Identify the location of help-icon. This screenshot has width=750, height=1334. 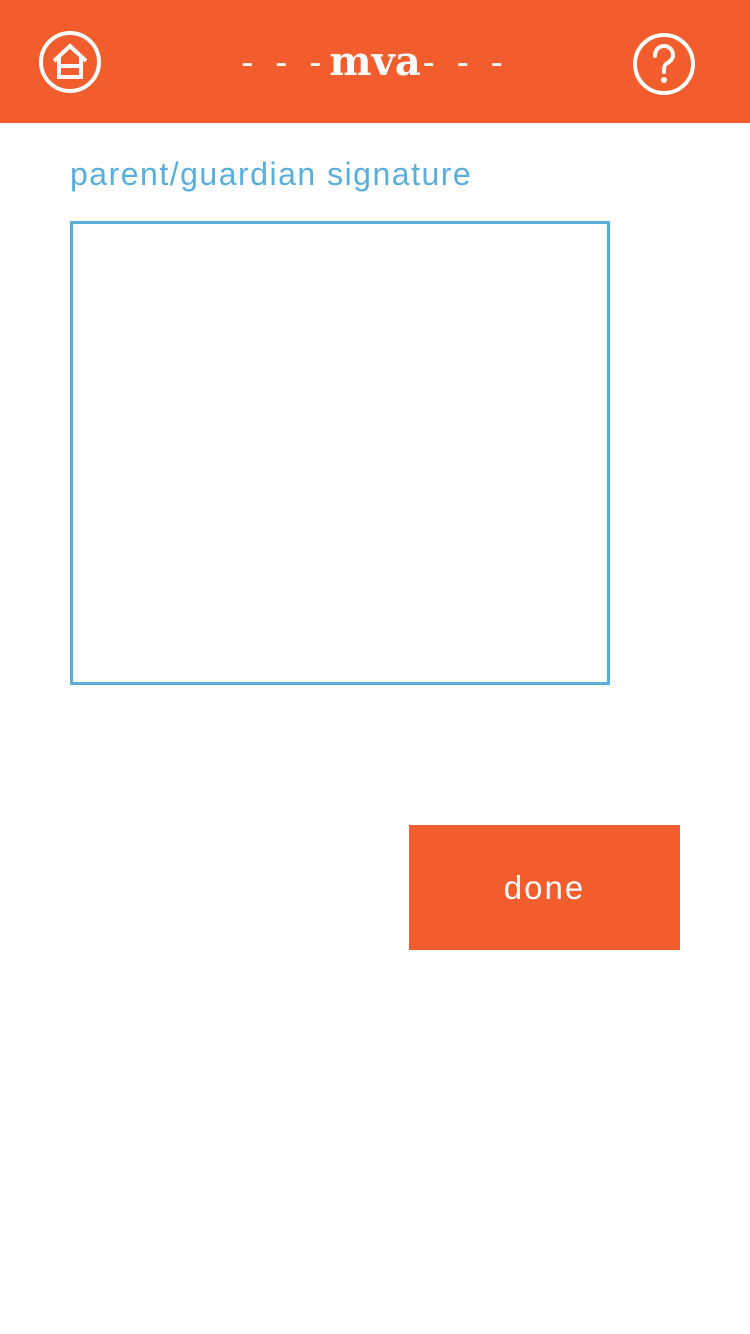
(664, 64).